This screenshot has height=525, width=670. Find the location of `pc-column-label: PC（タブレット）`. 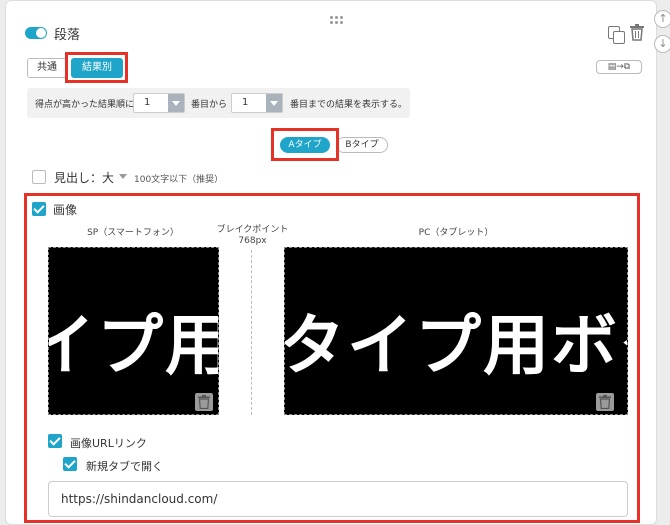

pc-column-label: PC（タブレット） is located at coordinates (456, 233).